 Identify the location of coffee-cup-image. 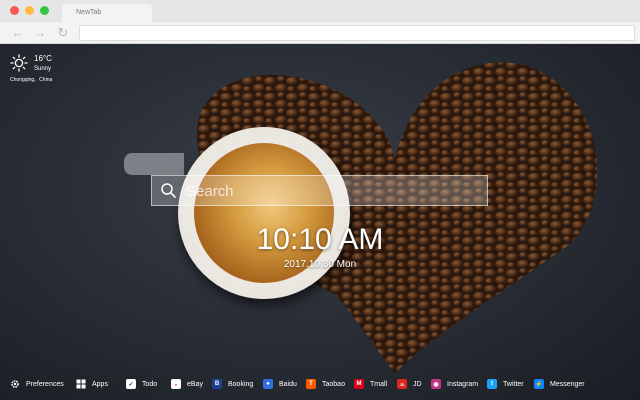
(264, 213).